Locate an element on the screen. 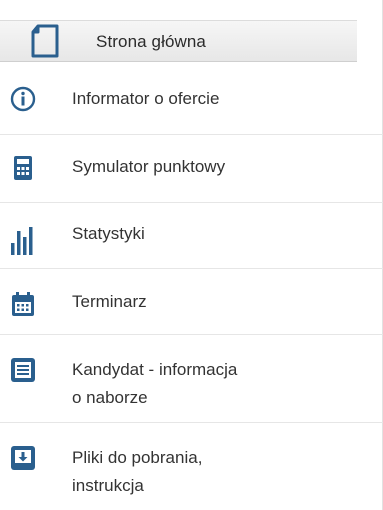 The image size is (383, 510). document-icon is located at coordinates (45, 41).